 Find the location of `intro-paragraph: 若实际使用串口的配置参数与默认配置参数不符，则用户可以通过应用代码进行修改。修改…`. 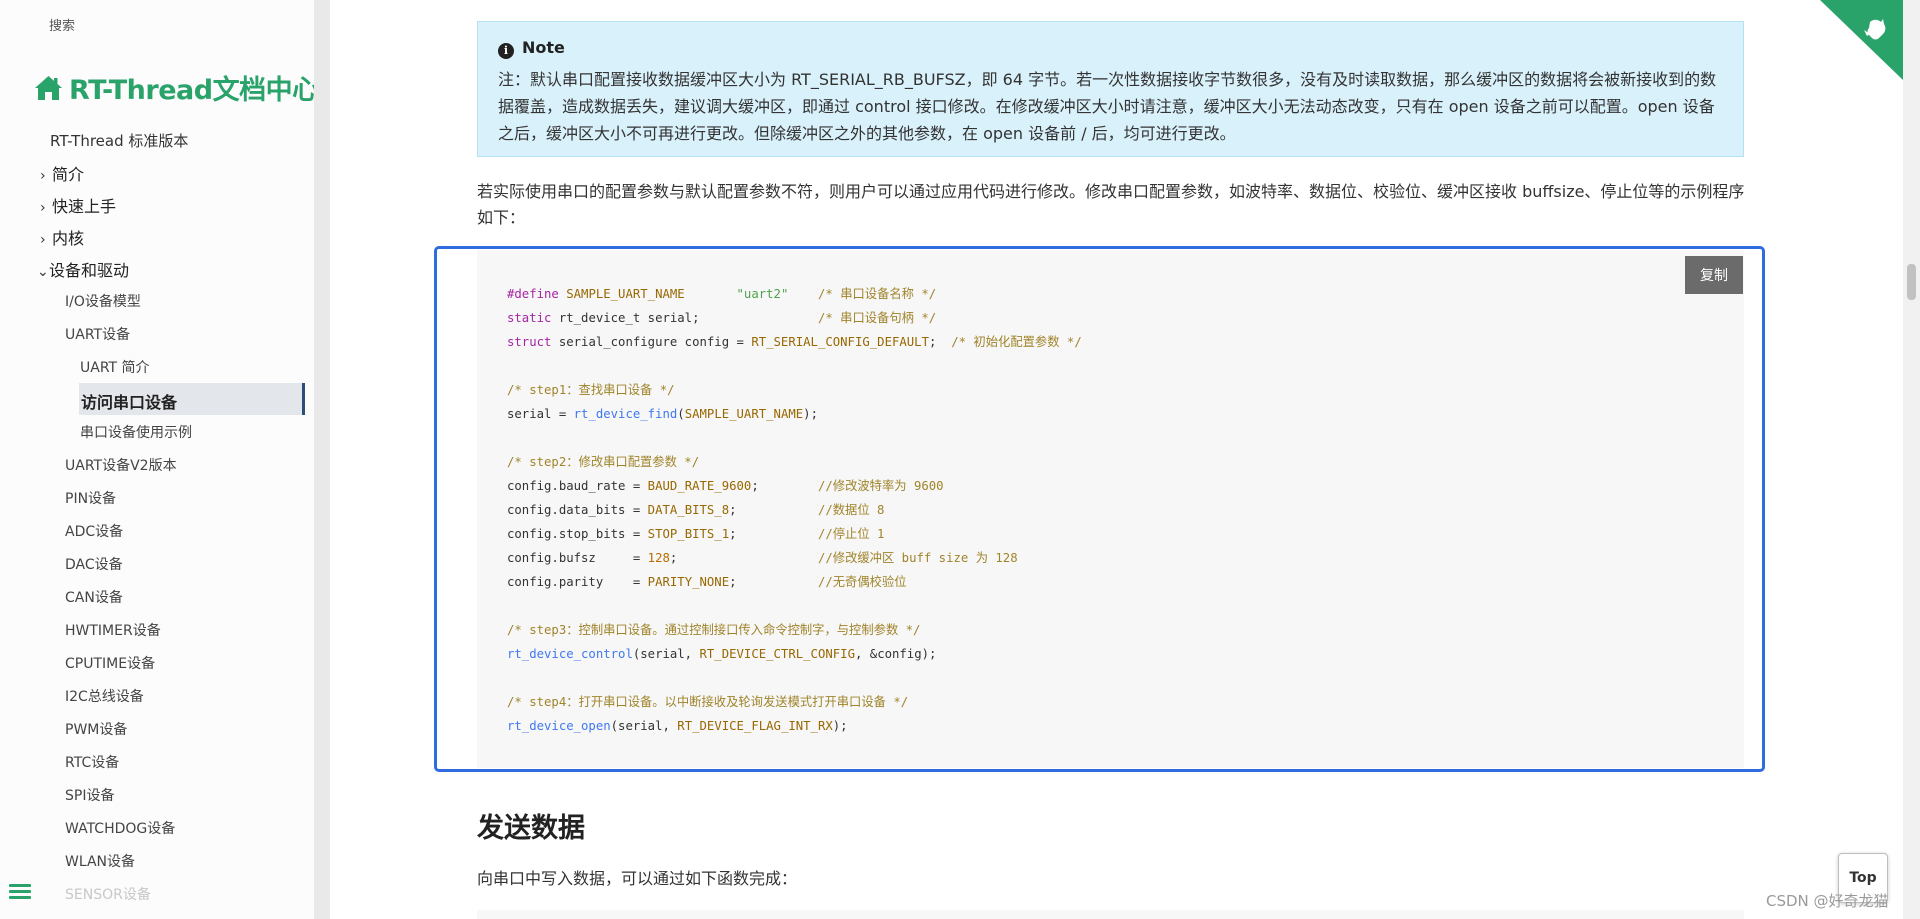

intro-paragraph: 若实际使用串口的配置参数与默认配置参数不符，则用户可以通过应用代码进行修改。修改… is located at coordinates (1111, 204).